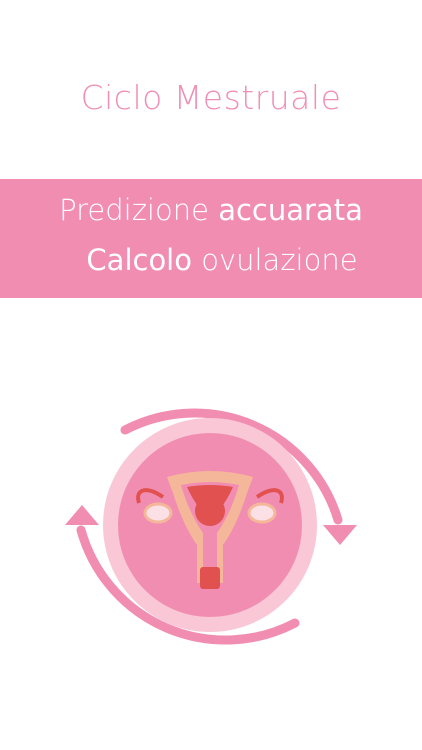  I want to click on feature-ovulation-label: ovulazione, so click(279, 260).